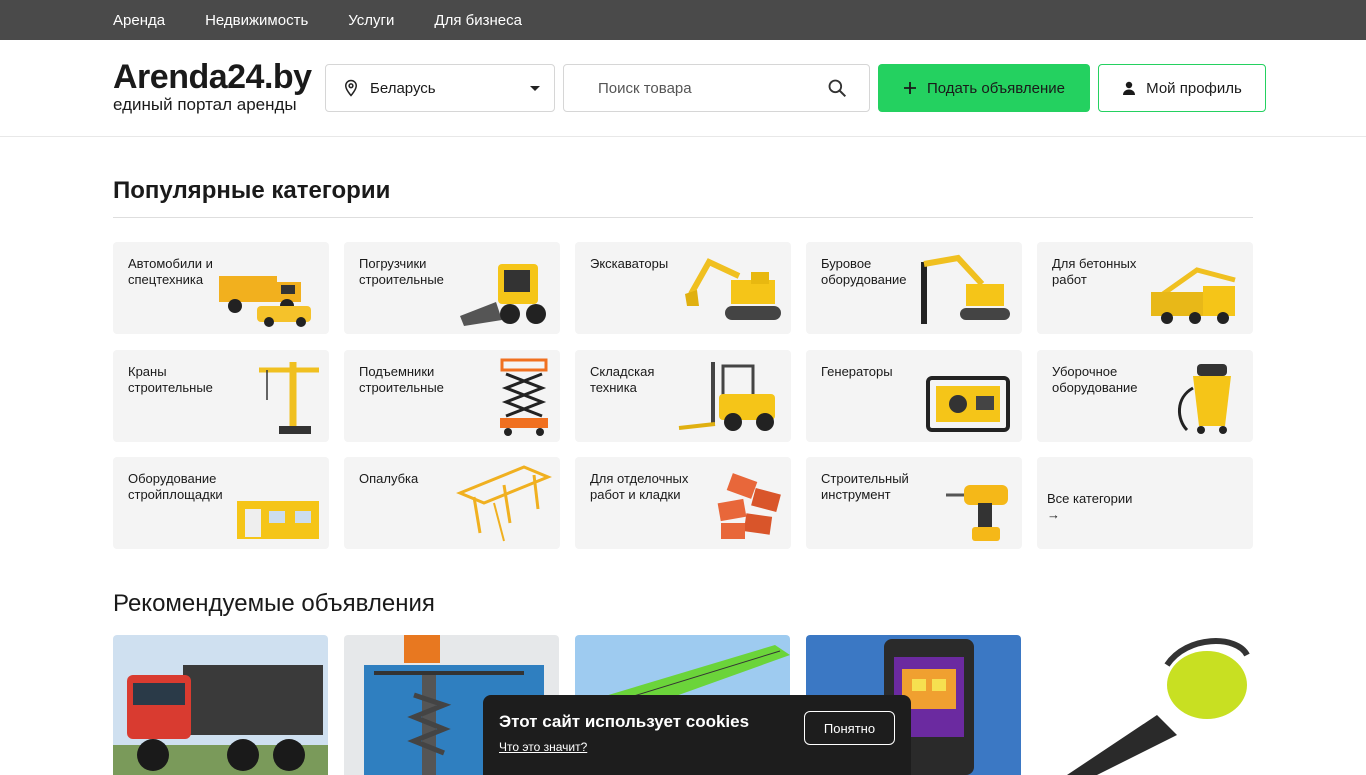 The image size is (1366, 775). I want to click on site-logo: Arenda24.by единый портал аренды, so click(212, 86).